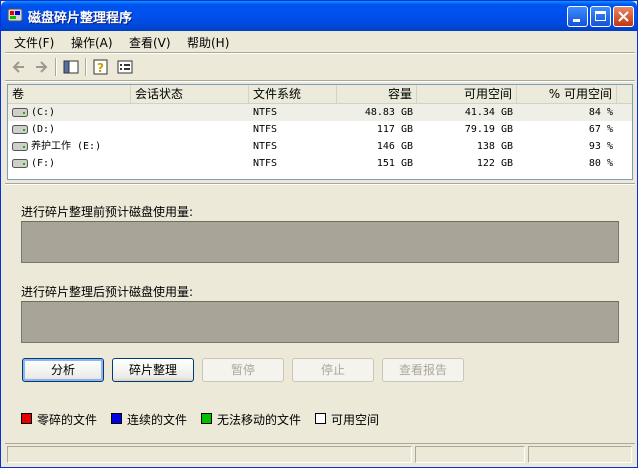 This screenshot has height=468, width=638. I want to click on menu-action: 操作(A), so click(92, 42).